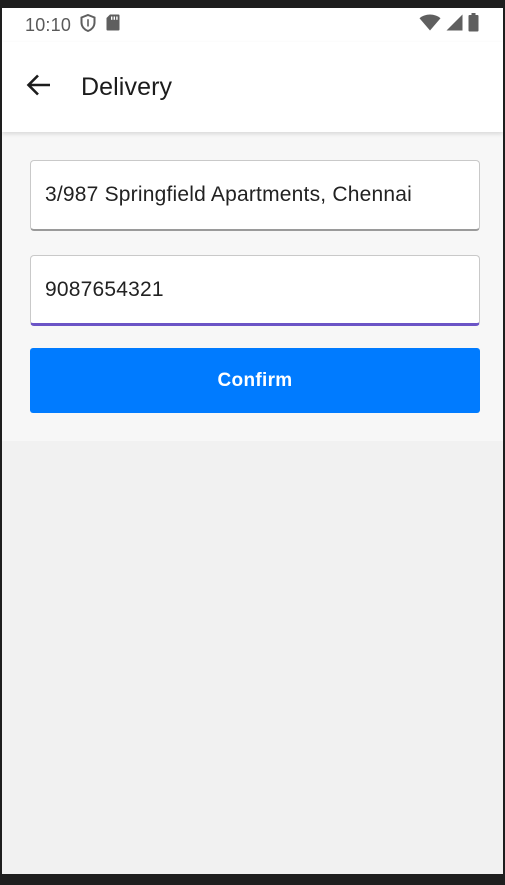 The image size is (505, 885). What do you see at coordinates (252, 25) in the screenshot?
I see `status-bar: 10:10` at bounding box center [252, 25].